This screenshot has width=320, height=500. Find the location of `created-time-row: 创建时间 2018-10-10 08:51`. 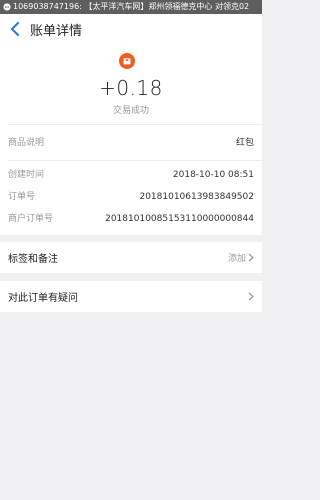

created-time-row: 创建时间 2018-10-10 08:51 is located at coordinates (131, 175).